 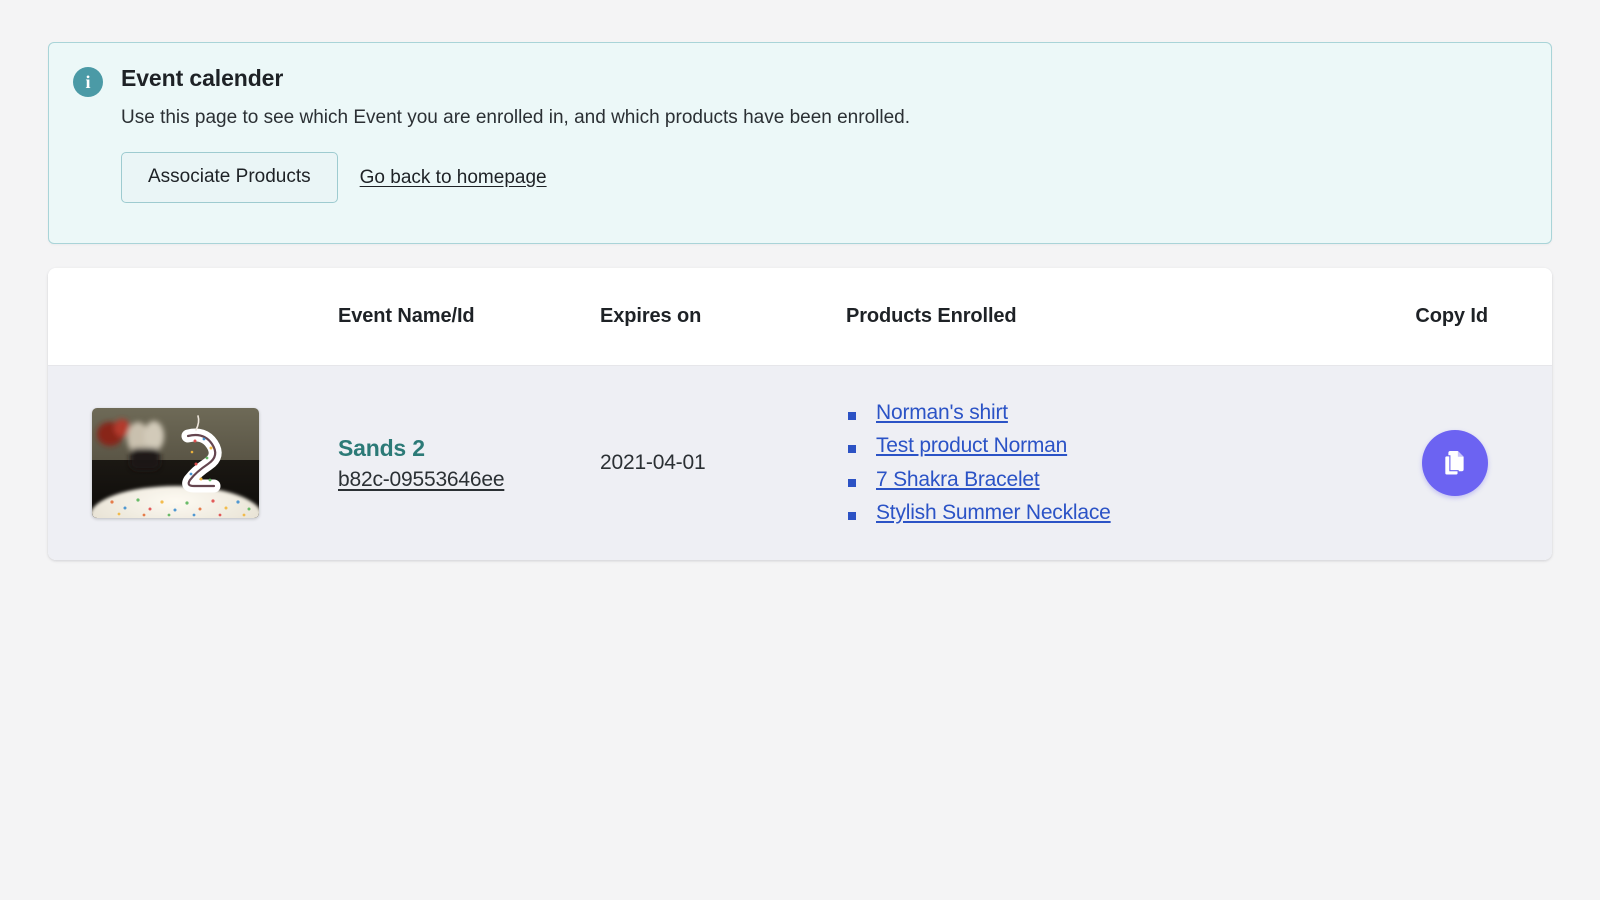 I want to click on column-header-products-enrolled: Products Enrolled, so click(x=931, y=316).